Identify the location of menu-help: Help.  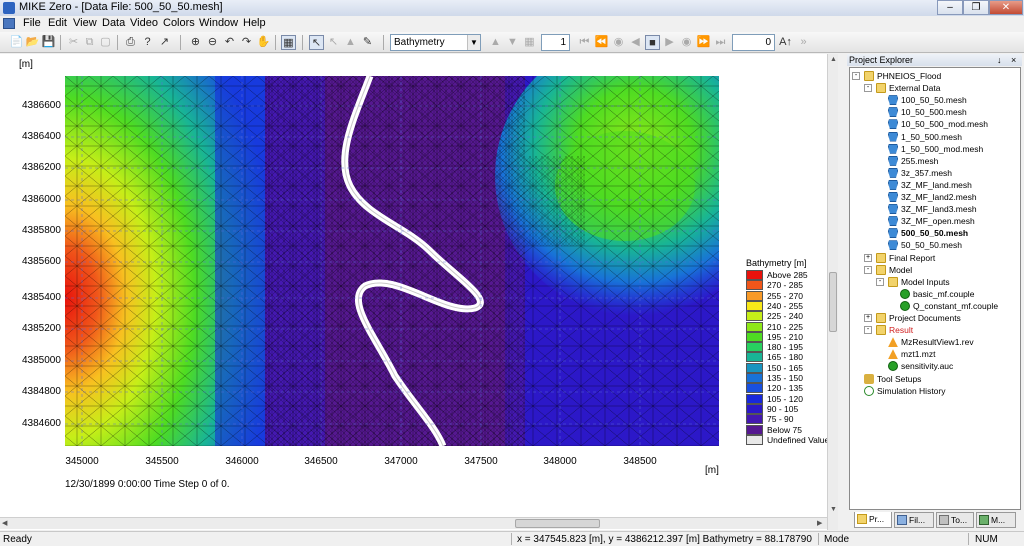
(254, 23).